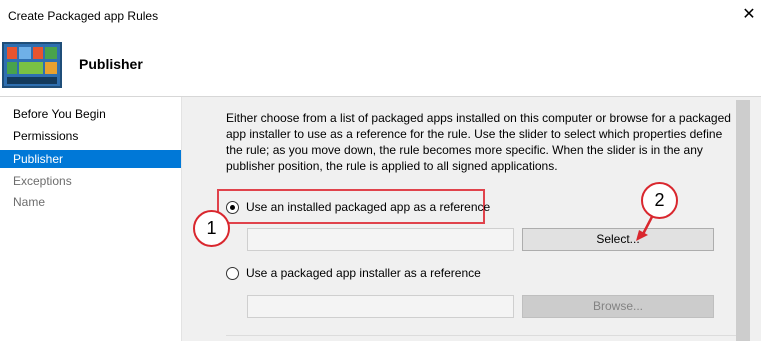 The width and height of the screenshot is (761, 341). What do you see at coordinates (90, 136) in the screenshot?
I see `sidebar-item-permissions: Permissions` at bounding box center [90, 136].